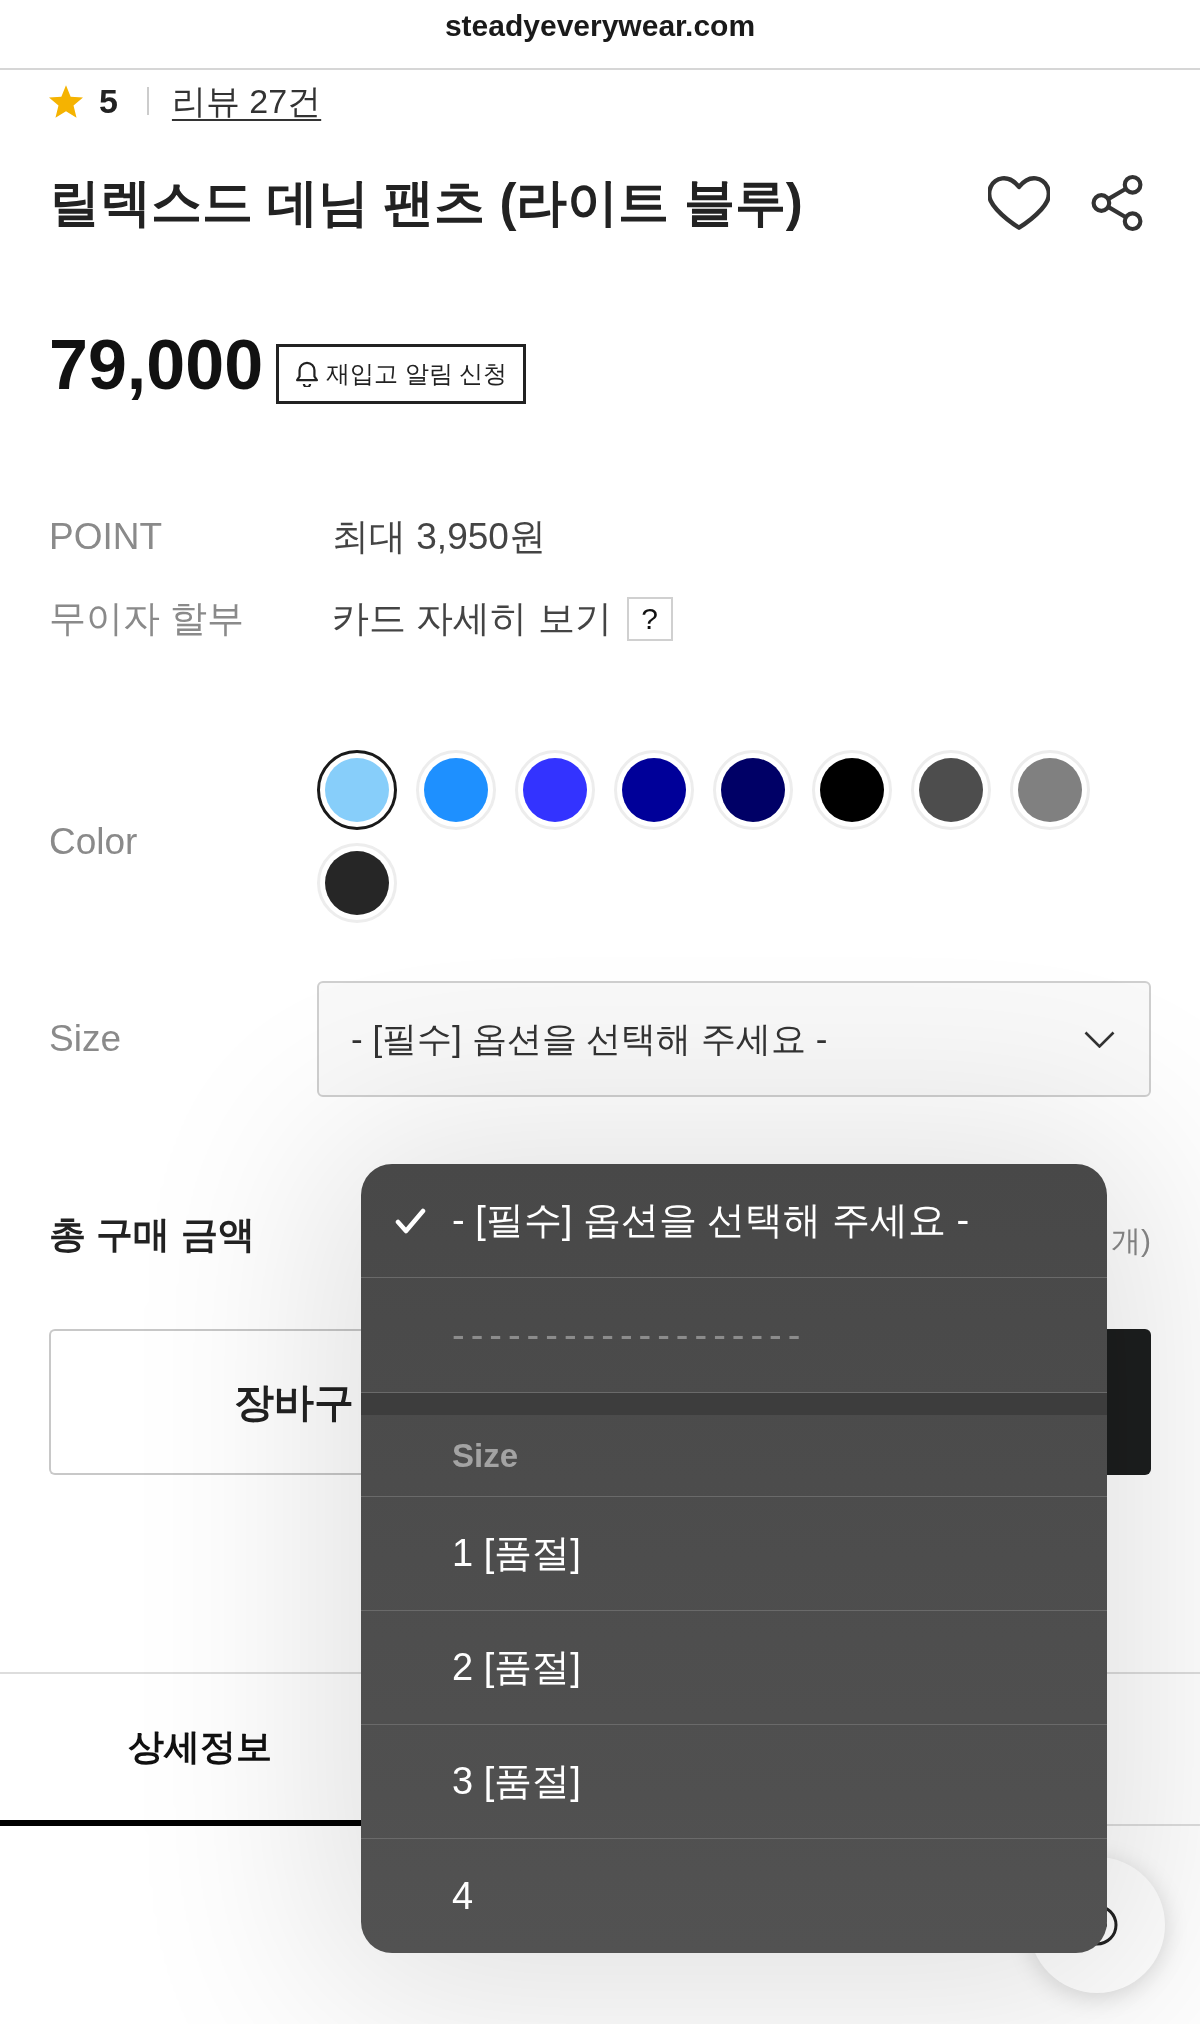  I want to click on option-label: Size, so click(85, 1039).